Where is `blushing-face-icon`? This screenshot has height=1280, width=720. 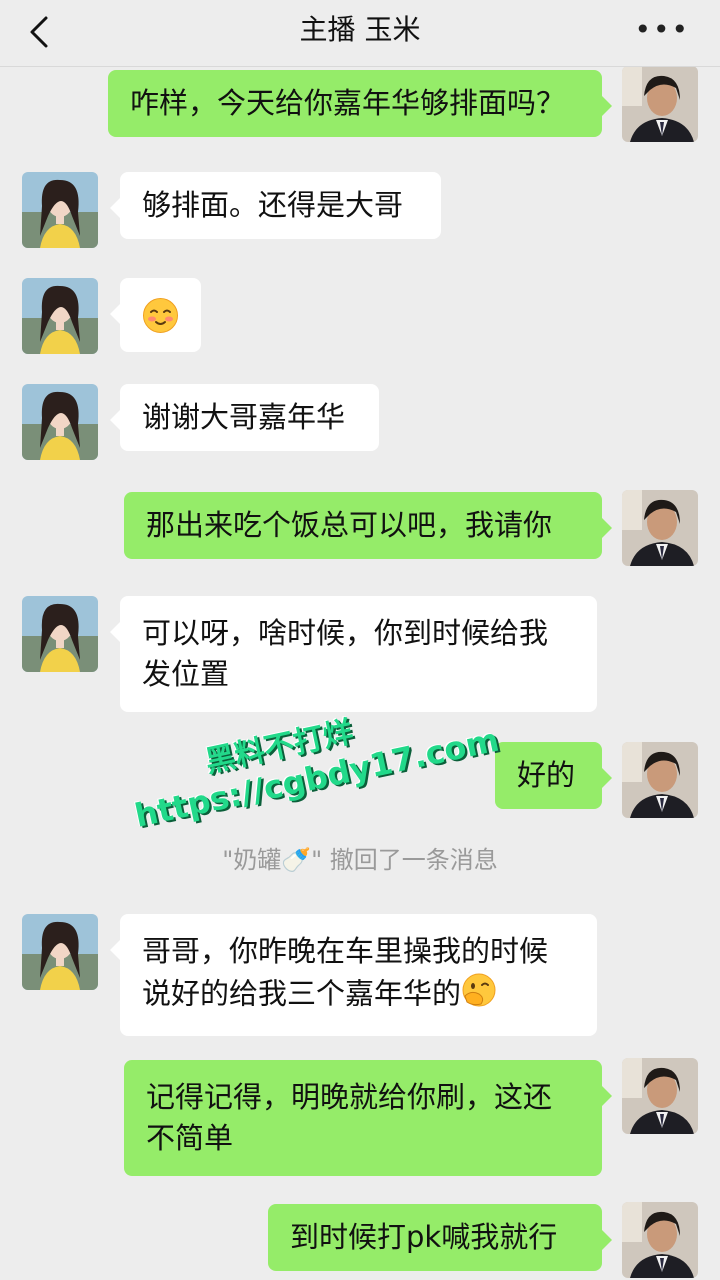 blushing-face-icon is located at coordinates (160, 315).